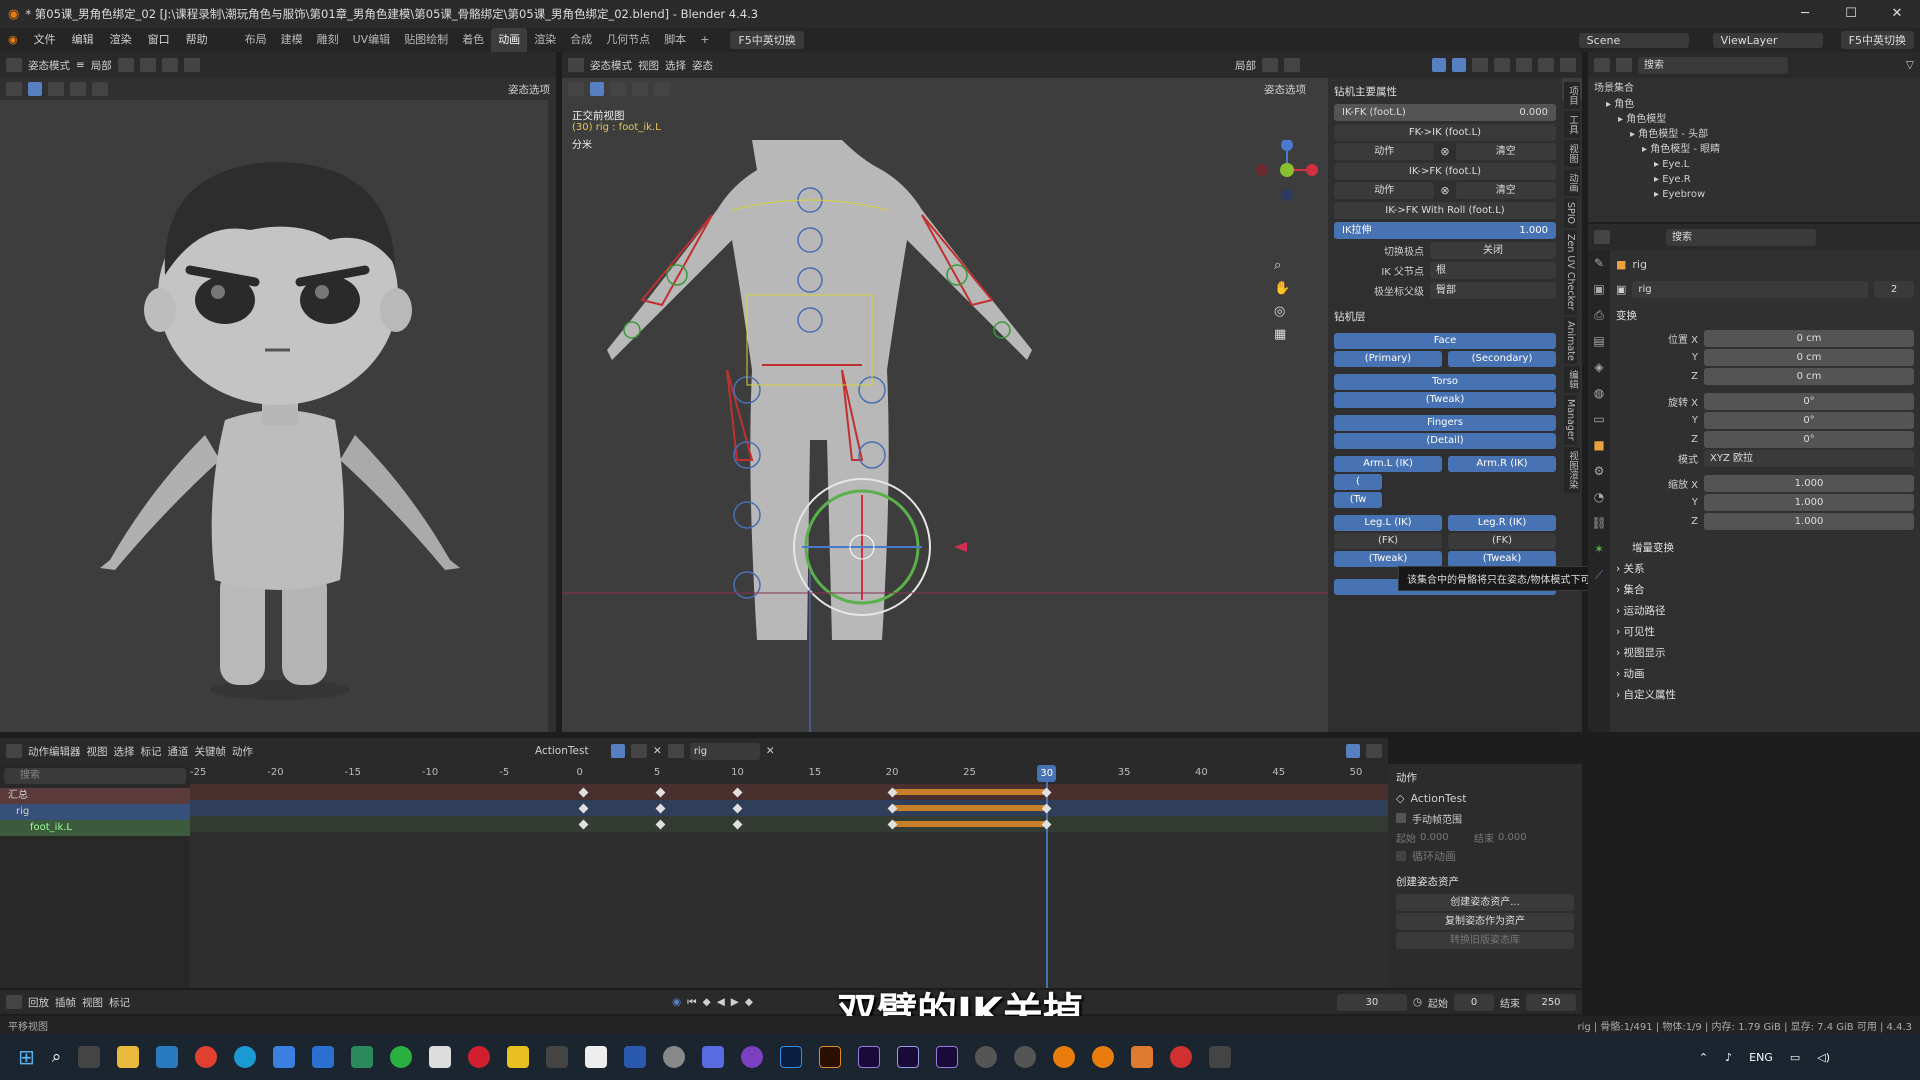 This screenshot has width=1920, height=1080. What do you see at coordinates (191, 65) in the screenshot?
I see `overlay-icon` at bounding box center [191, 65].